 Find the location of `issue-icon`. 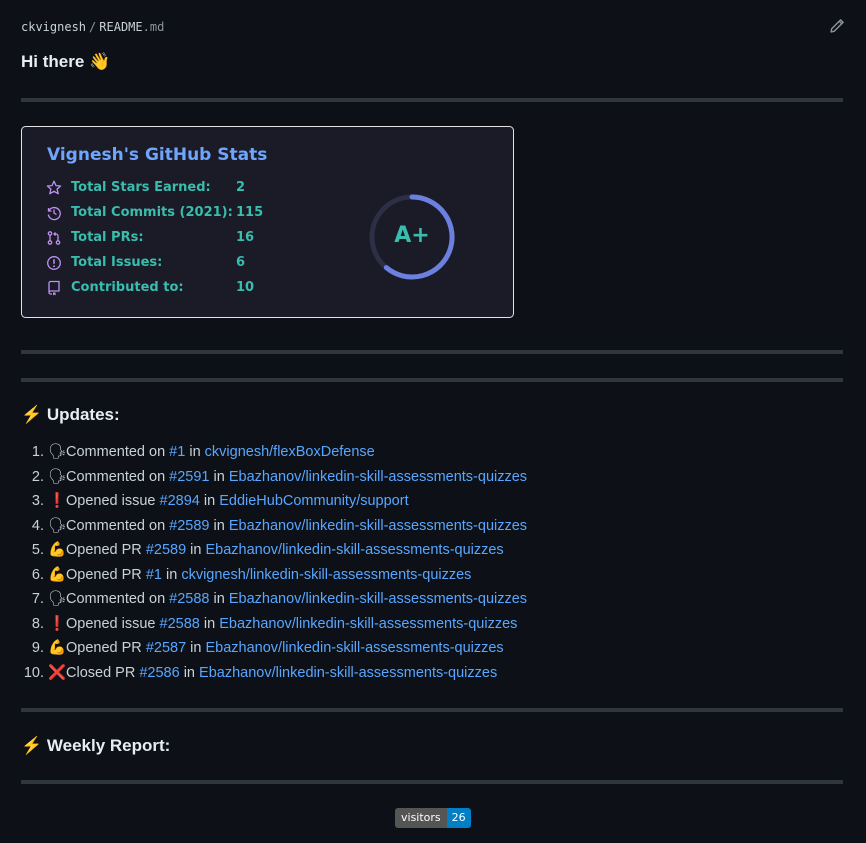

issue-icon is located at coordinates (54, 263).